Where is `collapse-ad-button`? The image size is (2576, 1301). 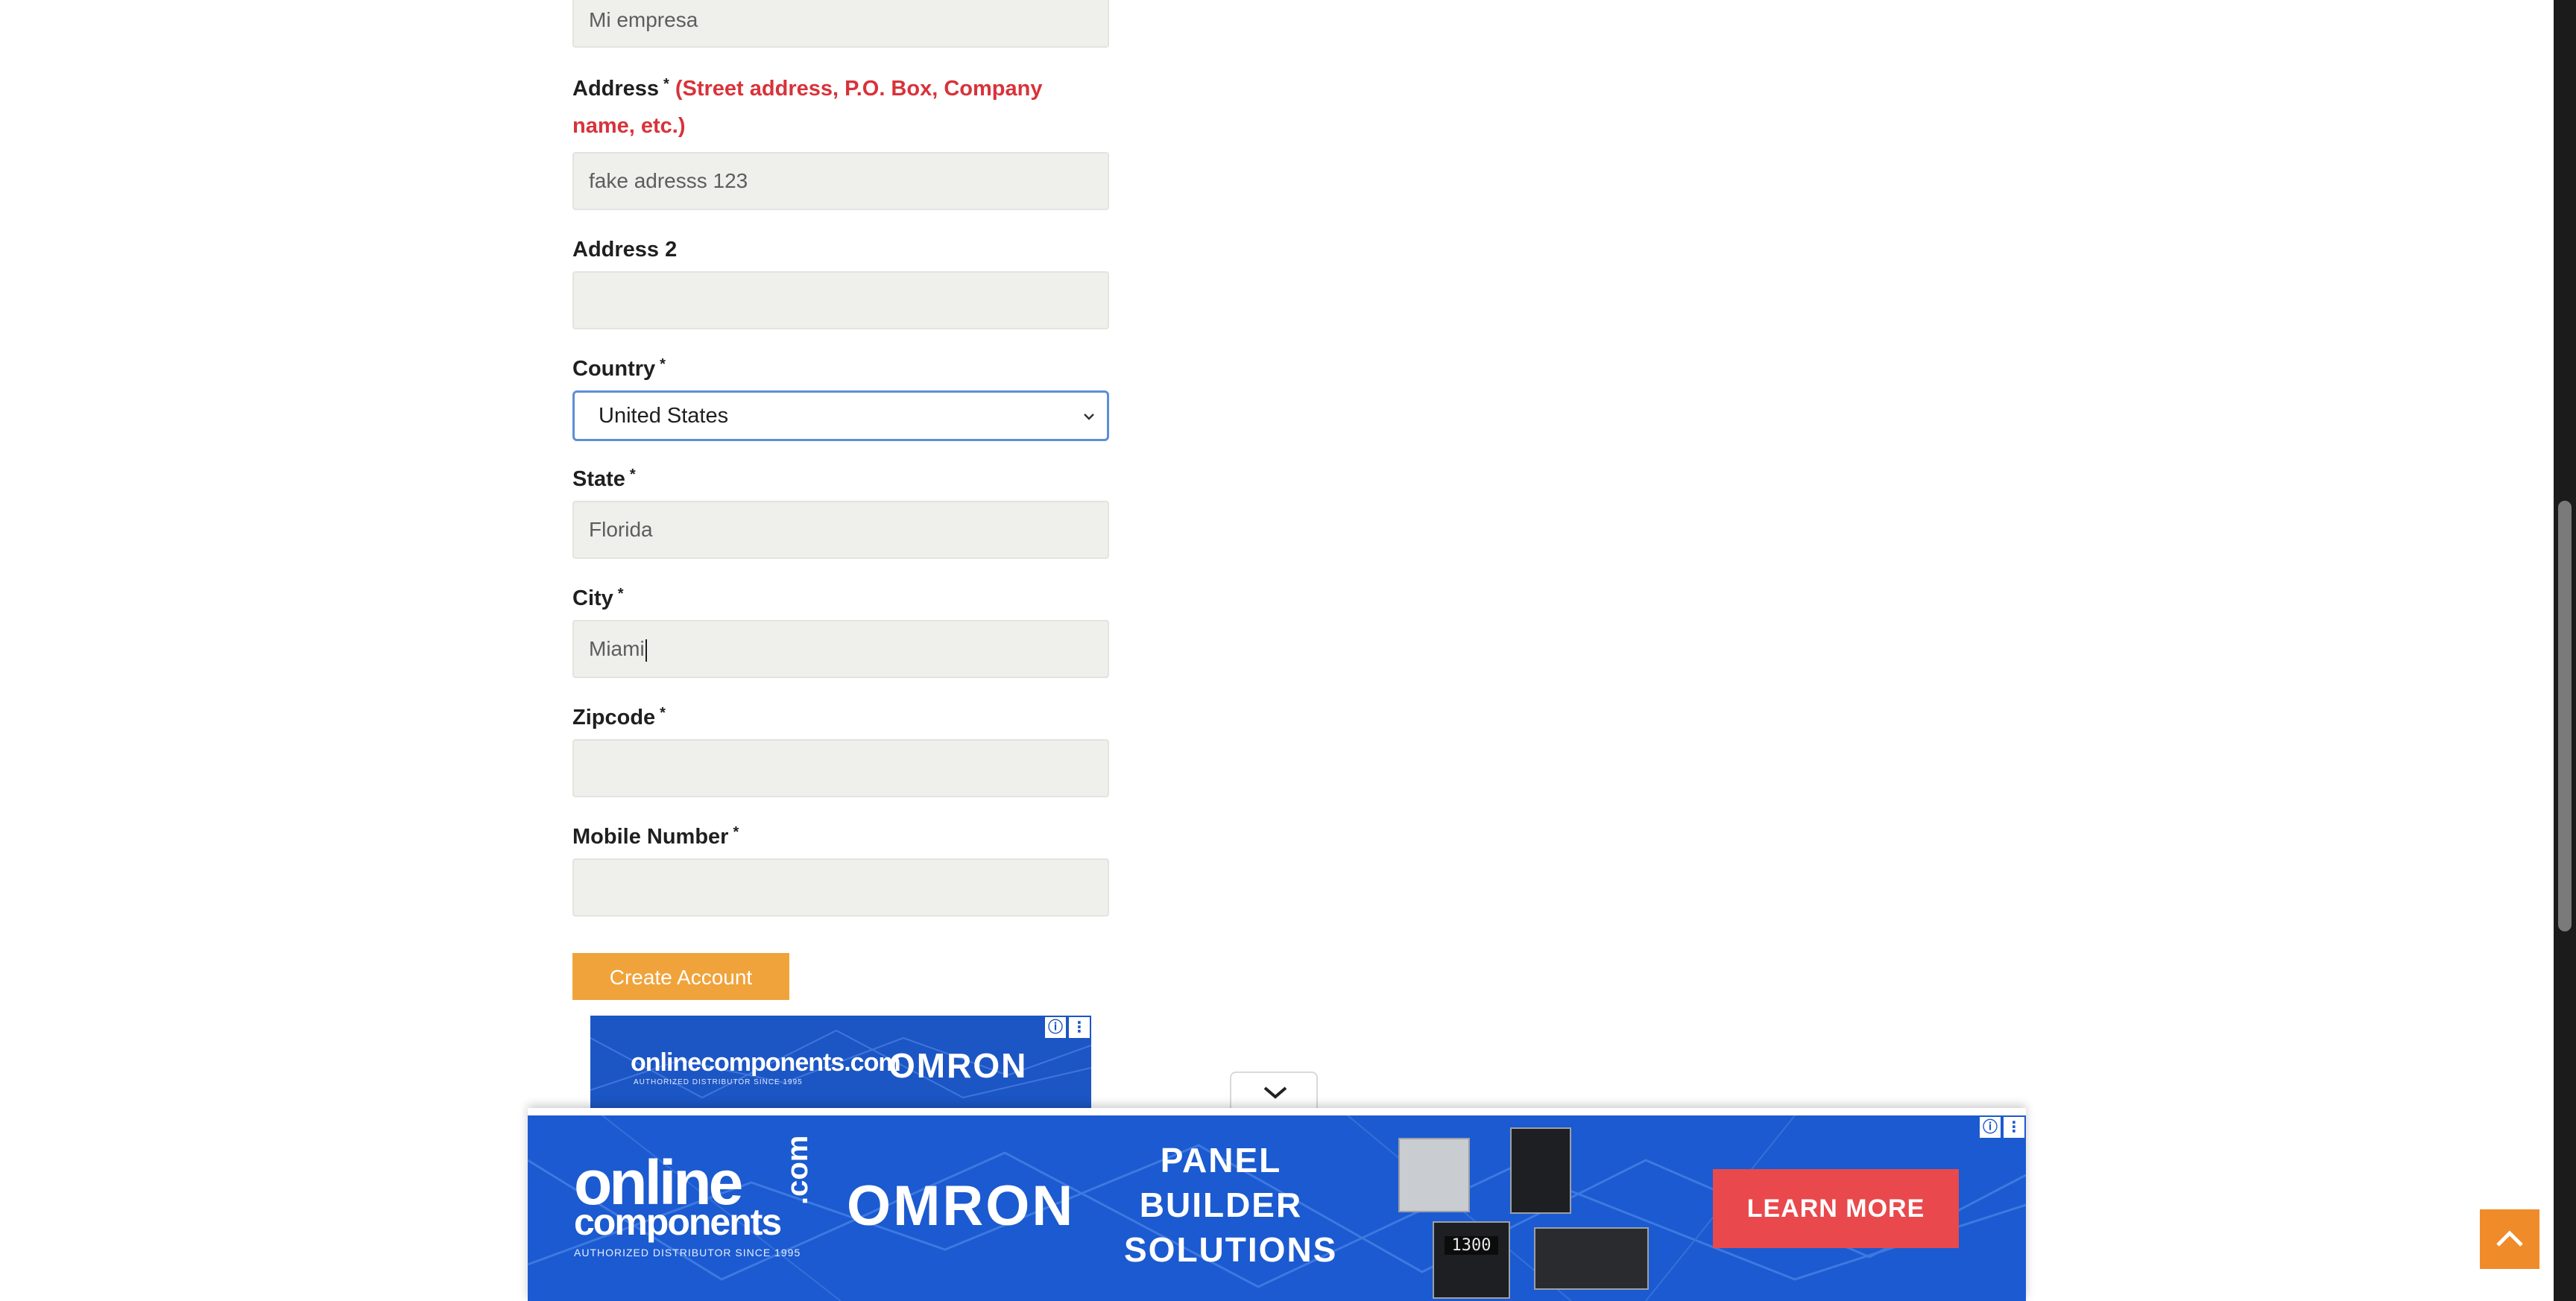 collapse-ad-button is located at coordinates (1274, 1090).